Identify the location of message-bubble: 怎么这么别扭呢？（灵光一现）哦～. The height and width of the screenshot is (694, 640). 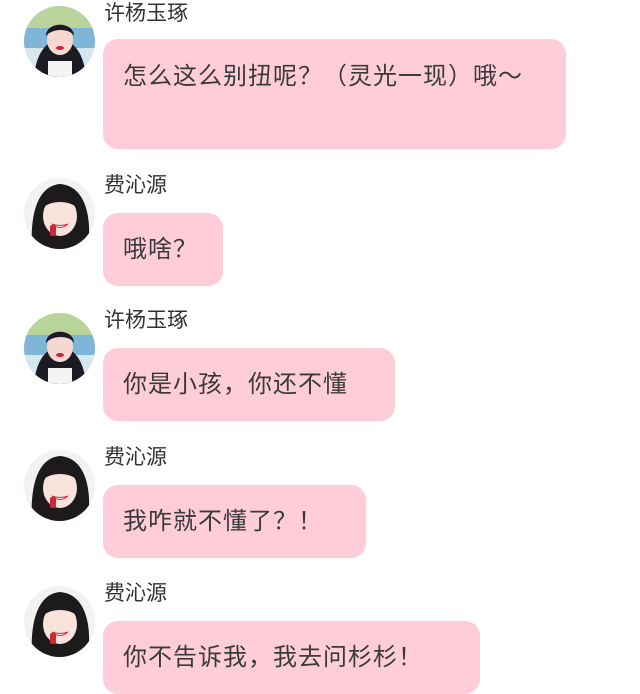
(334, 94).